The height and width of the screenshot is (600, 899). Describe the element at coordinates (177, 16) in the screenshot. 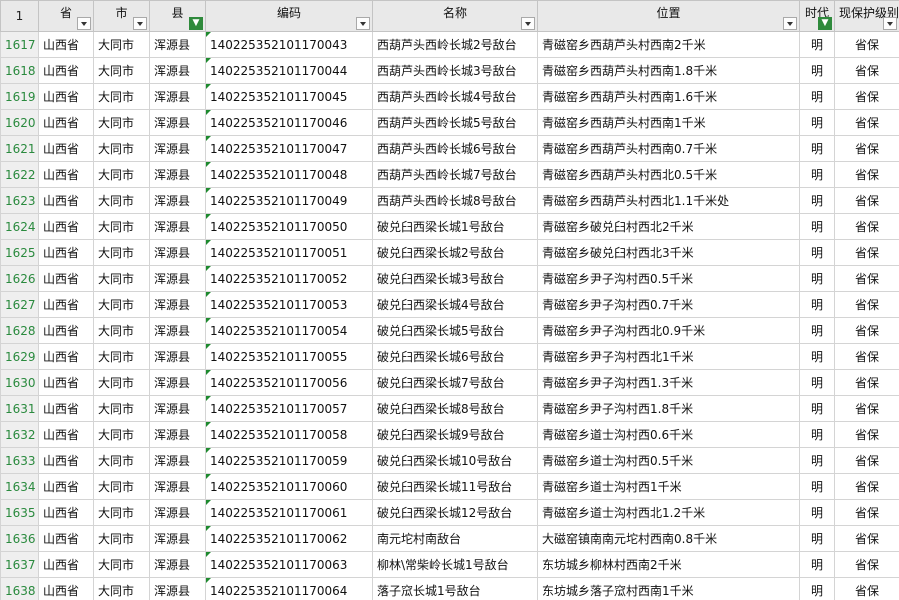

I see `column-header-county: 县 ▼` at that location.